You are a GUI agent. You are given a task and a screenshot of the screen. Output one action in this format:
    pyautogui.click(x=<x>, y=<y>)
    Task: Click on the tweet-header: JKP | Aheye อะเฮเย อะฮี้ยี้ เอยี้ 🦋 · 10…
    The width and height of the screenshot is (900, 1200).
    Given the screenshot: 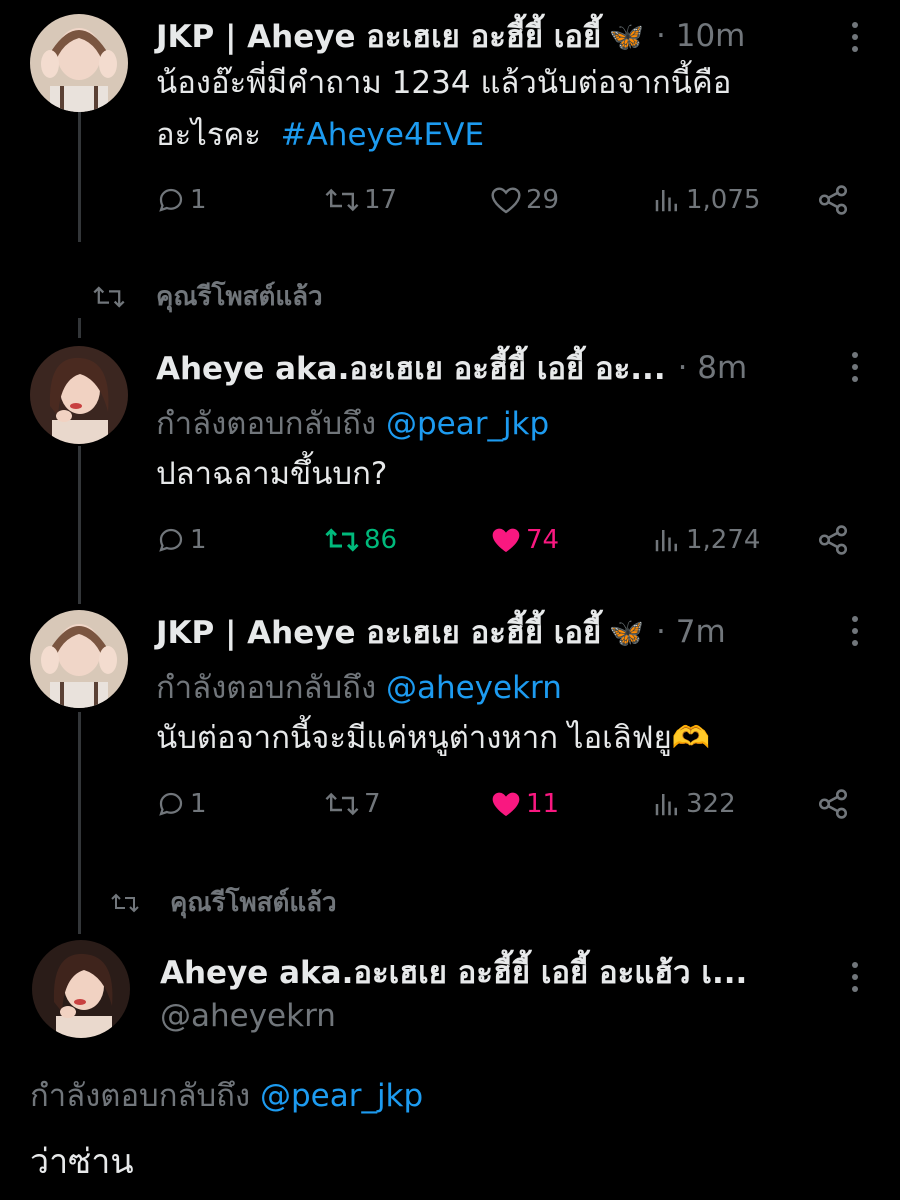 What is the action you would take?
    pyautogui.click(x=450, y=36)
    